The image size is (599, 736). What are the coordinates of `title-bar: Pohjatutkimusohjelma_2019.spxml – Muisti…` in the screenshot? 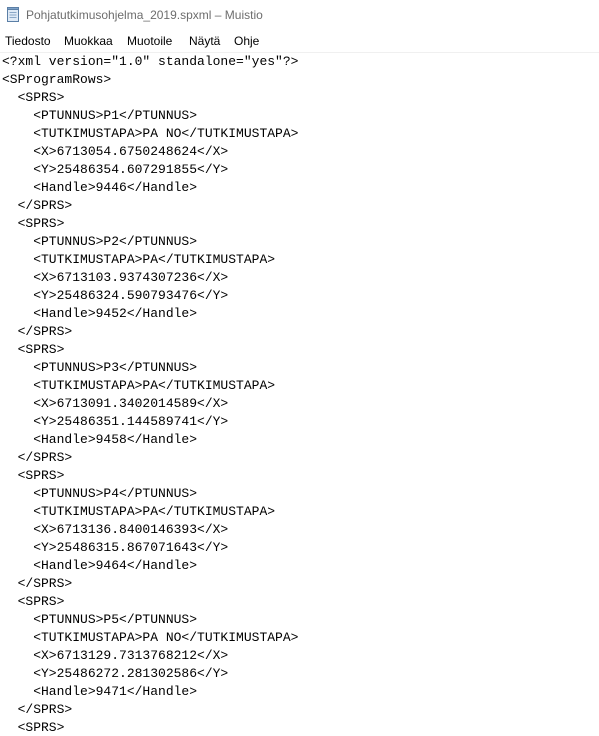 It's located at (299, 15).